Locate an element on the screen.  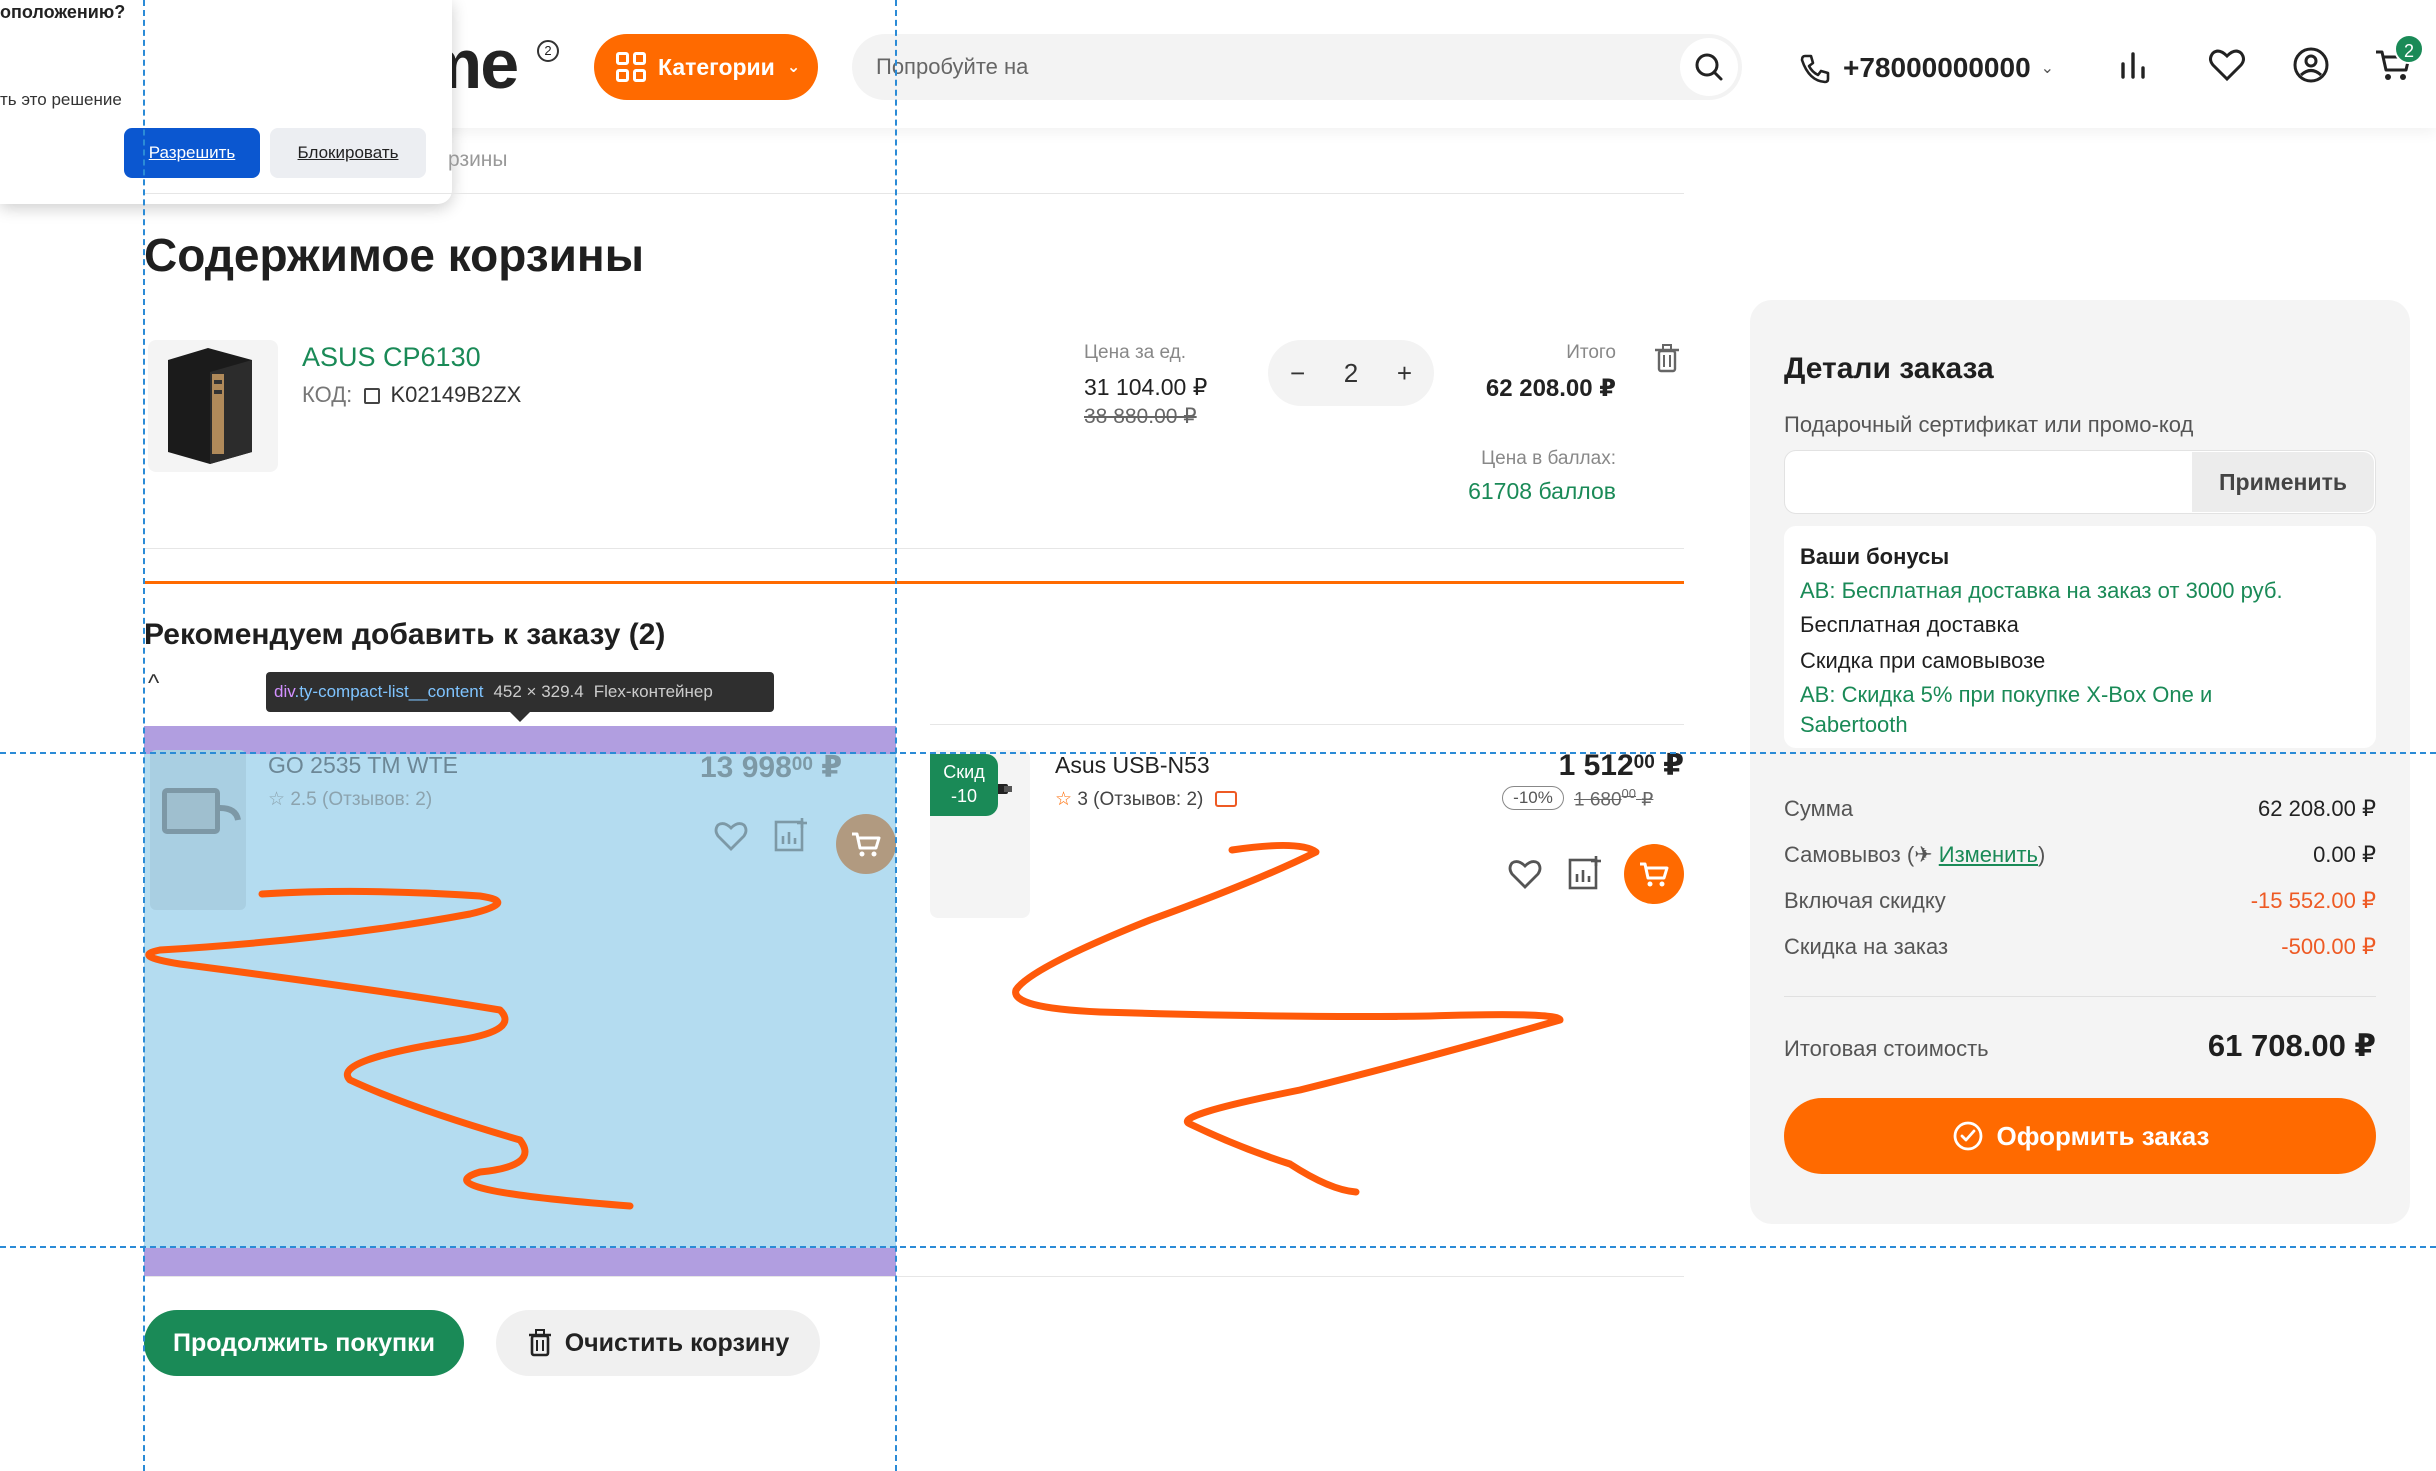
cart-icon is located at coordinates (866, 844).